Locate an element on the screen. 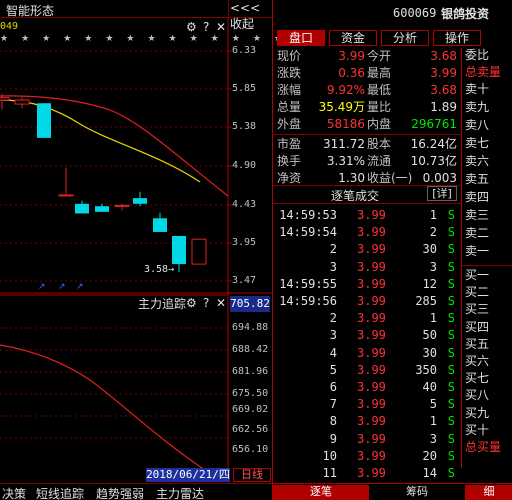  tab-trend-strength: 趋势强弱 is located at coordinates (120, 492).